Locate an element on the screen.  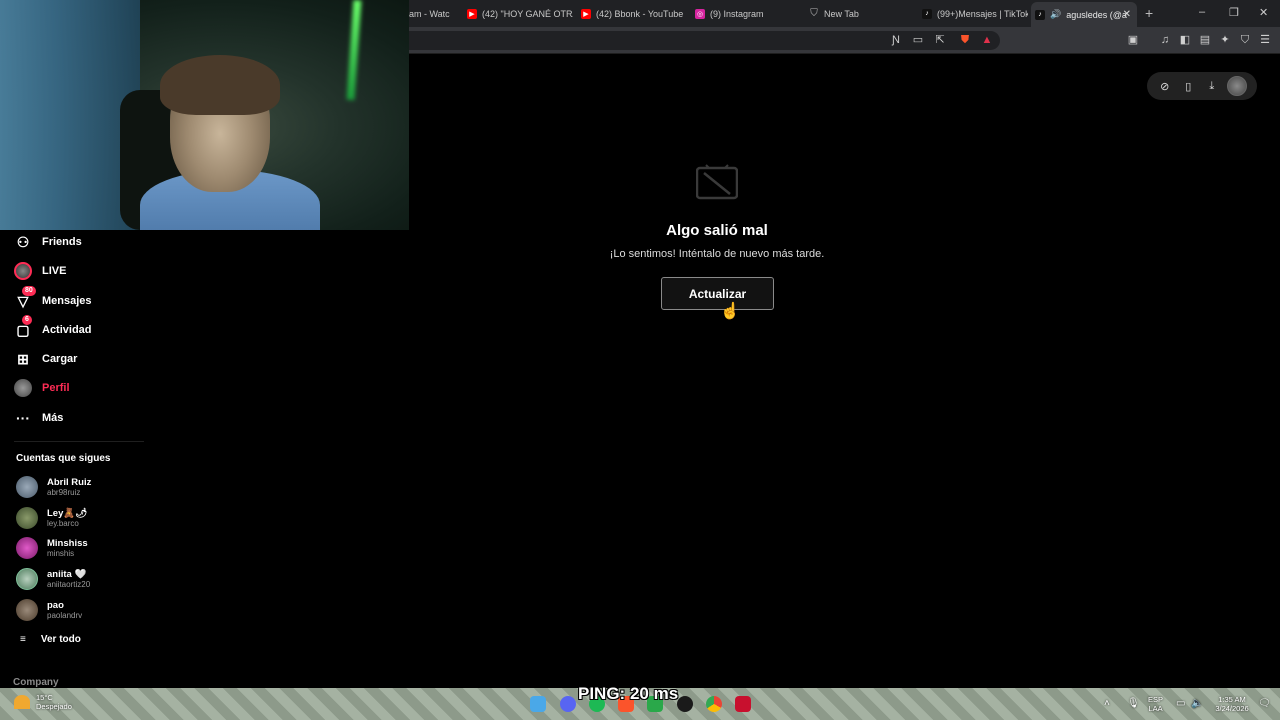
audio-icon: 🔊 is located at coordinates (1056, 14).